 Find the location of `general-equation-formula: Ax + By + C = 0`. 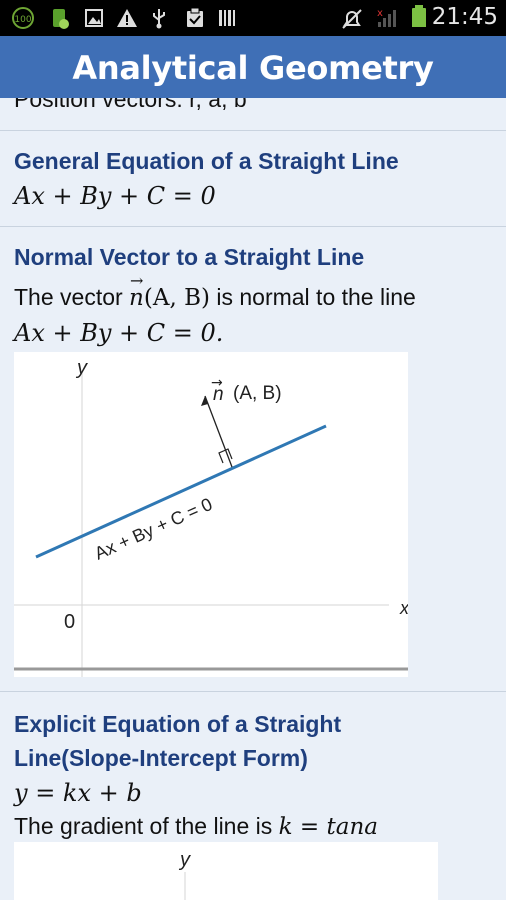

general-equation-formula: Ax + By + C = 0 is located at coordinates (115, 196).